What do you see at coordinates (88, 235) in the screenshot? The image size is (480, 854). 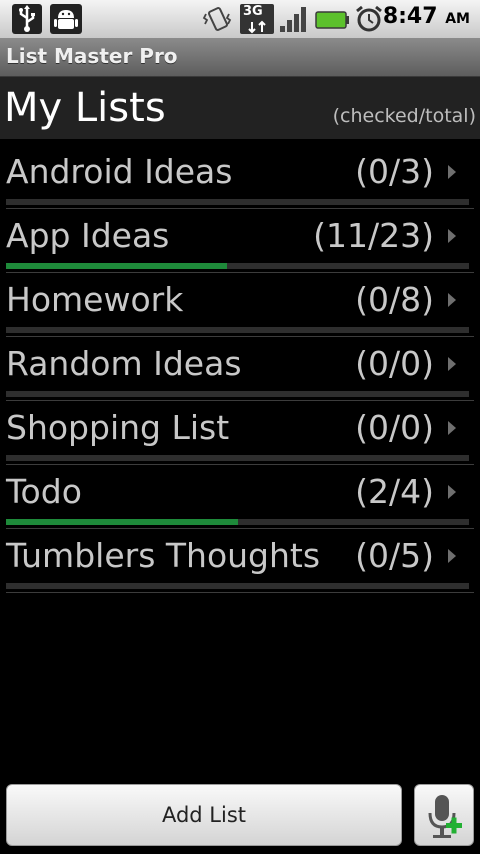 I see `list-item-name: App Ideas` at bounding box center [88, 235].